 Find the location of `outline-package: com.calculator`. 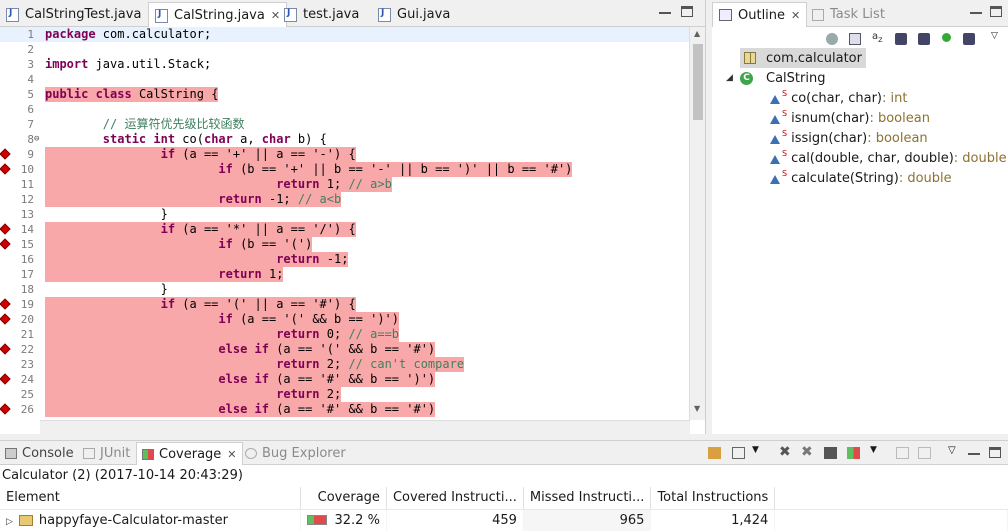

outline-package: com.calculator is located at coordinates (803, 58).